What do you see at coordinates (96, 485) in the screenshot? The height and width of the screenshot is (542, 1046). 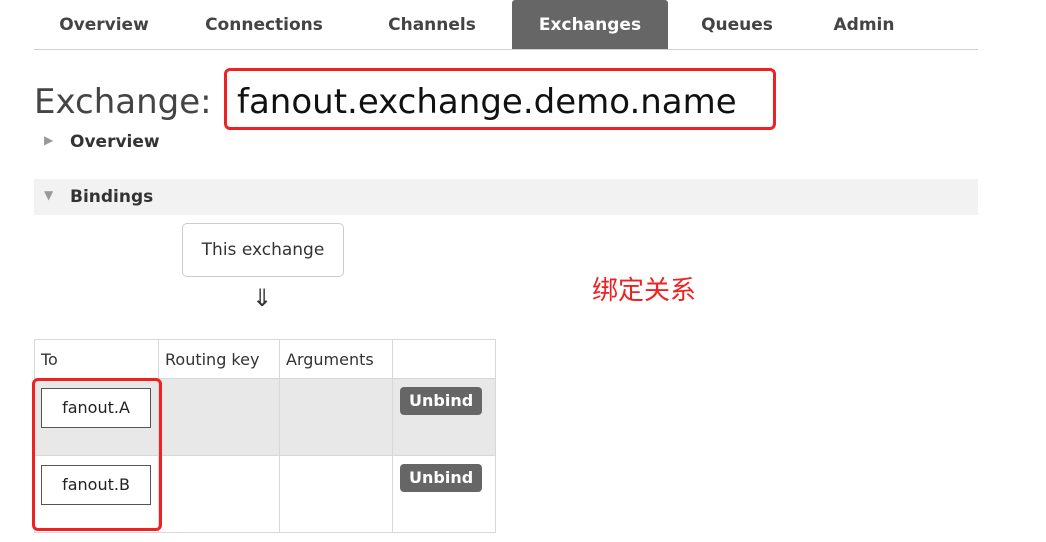 I see `destination-queue-link: fanout.B` at bounding box center [96, 485].